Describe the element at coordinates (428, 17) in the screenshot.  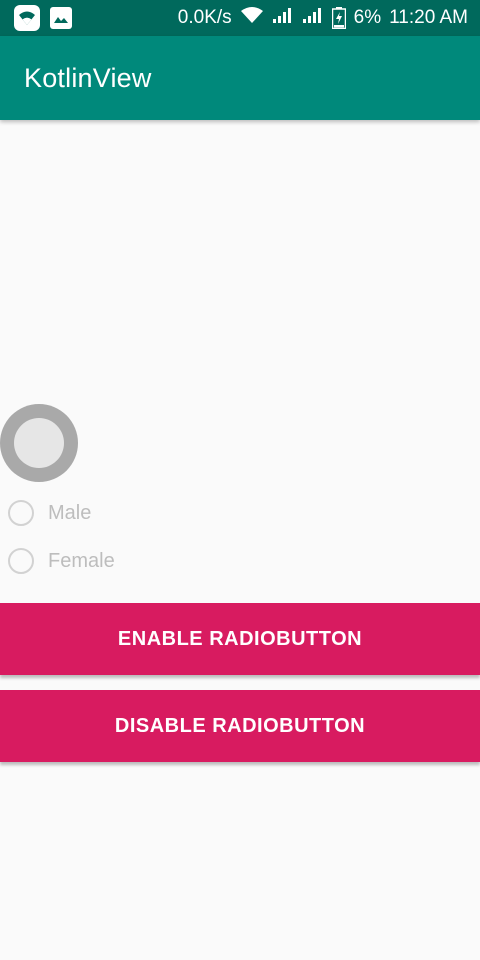
I see `clock: 11:20 AM` at that location.